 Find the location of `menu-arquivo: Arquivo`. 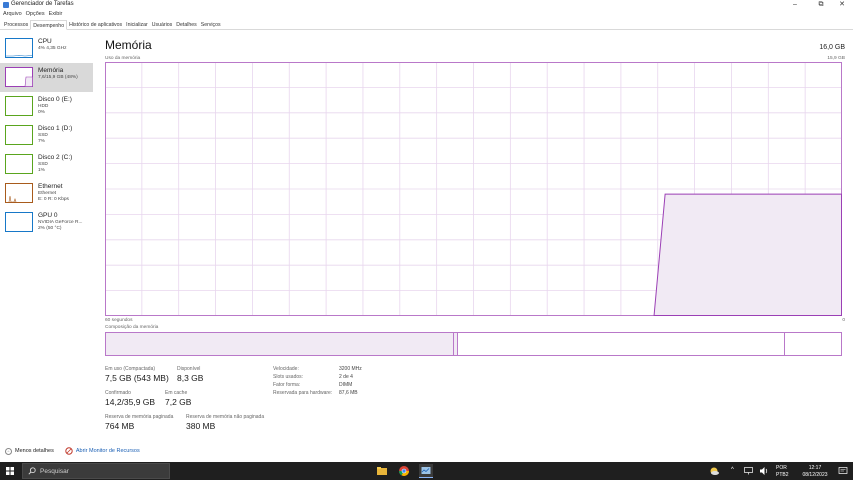

menu-arquivo: Arquivo is located at coordinates (12, 15).